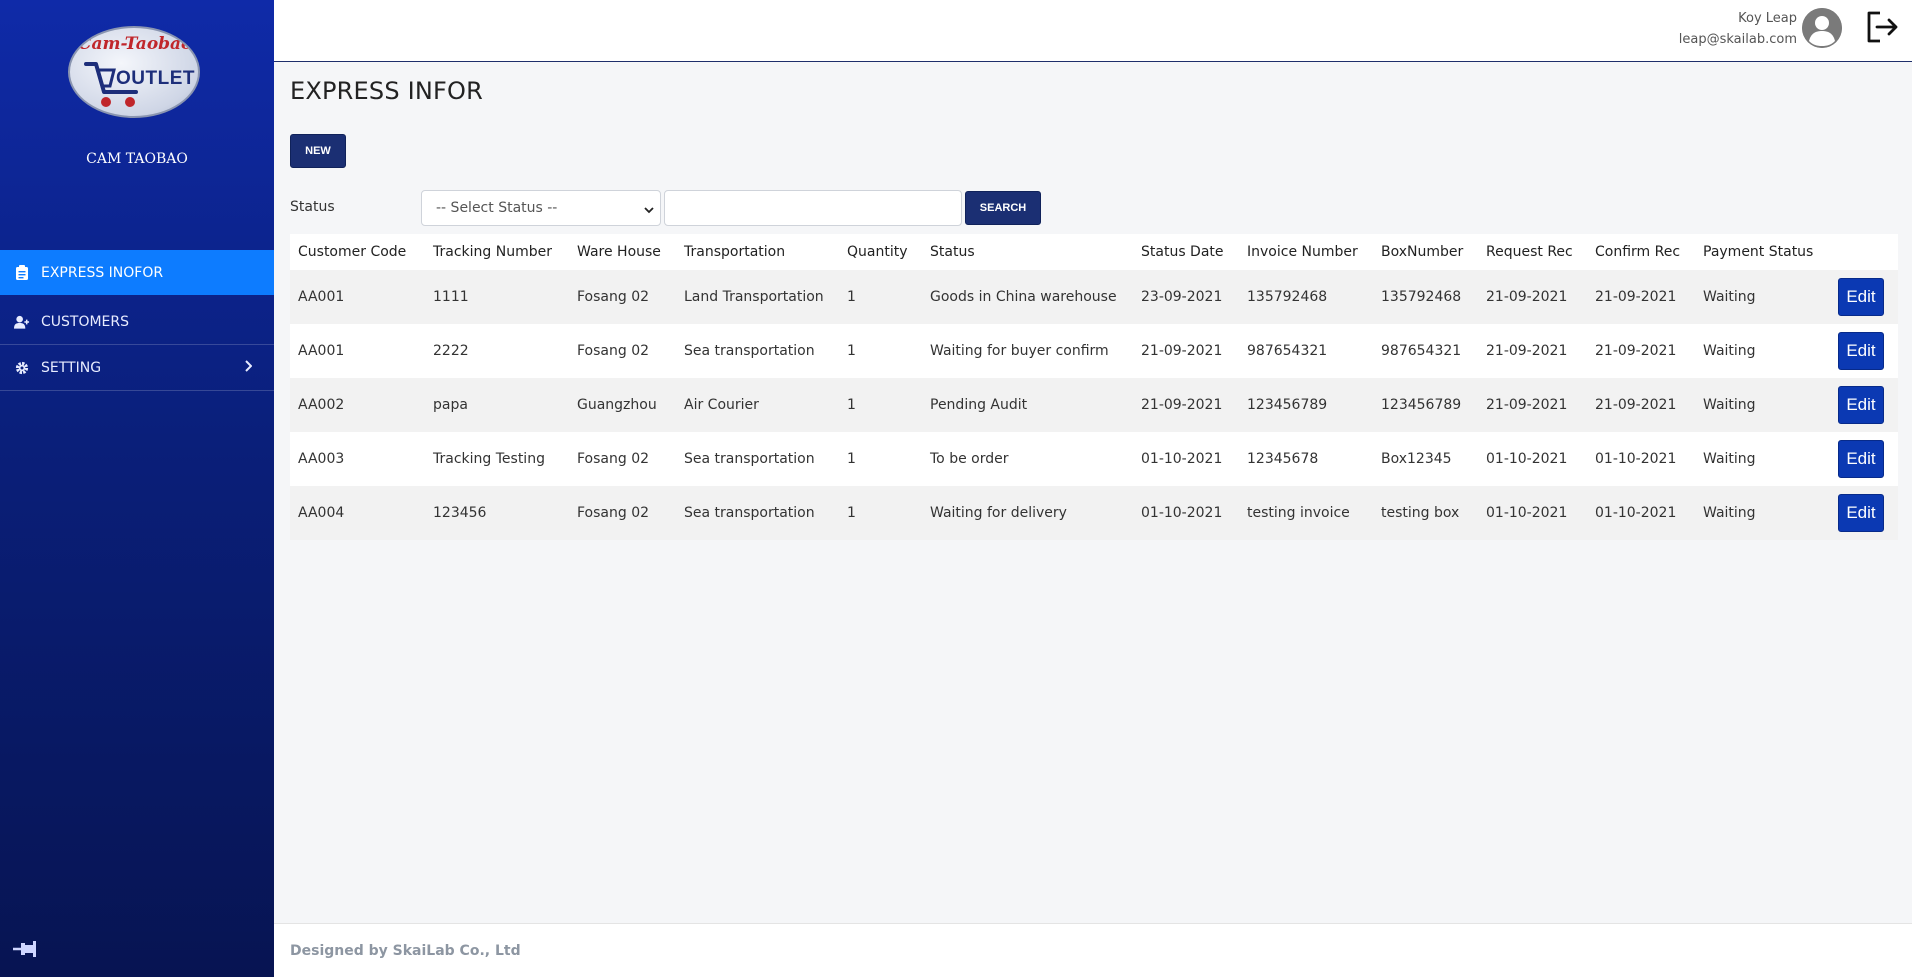  What do you see at coordinates (1182, 297) in the screenshot?
I see `table-cell: 23-09-2021` at bounding box center [1182, 297].